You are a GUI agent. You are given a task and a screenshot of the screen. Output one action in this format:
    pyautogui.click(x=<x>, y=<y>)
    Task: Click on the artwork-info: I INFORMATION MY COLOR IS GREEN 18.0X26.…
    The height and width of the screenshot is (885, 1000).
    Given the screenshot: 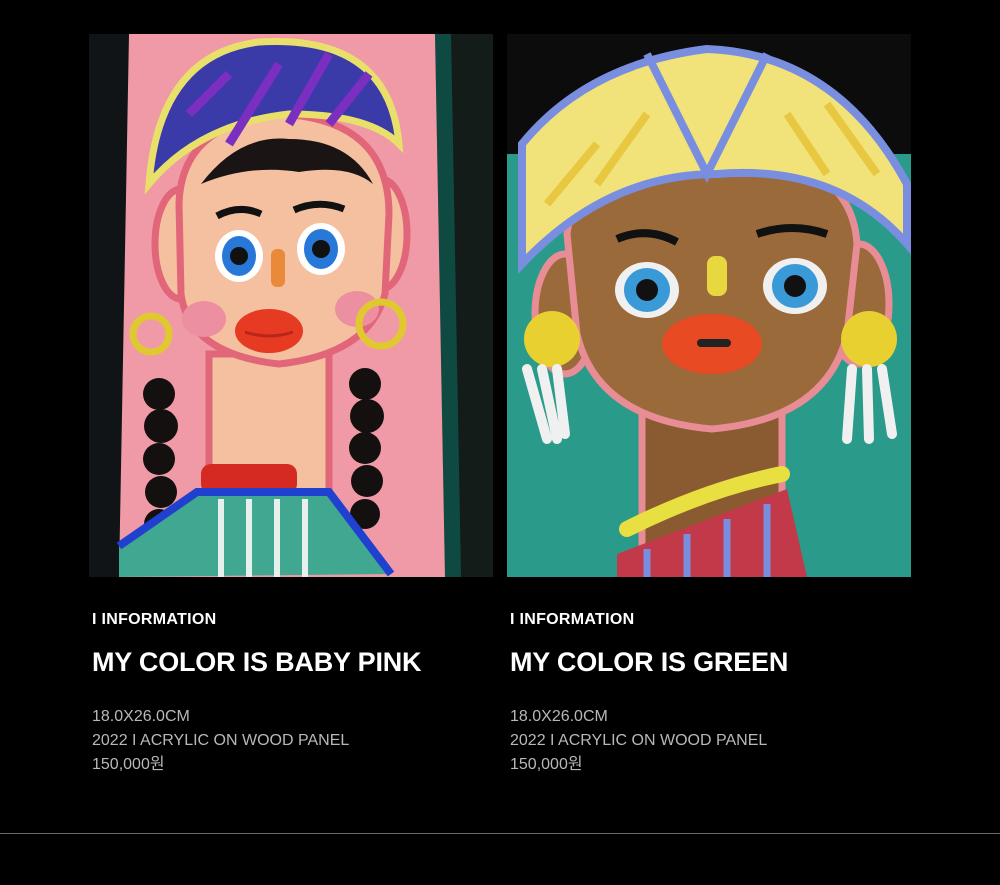 What is the action you would take?
    pyautogui.click(x=709, y=694)
    